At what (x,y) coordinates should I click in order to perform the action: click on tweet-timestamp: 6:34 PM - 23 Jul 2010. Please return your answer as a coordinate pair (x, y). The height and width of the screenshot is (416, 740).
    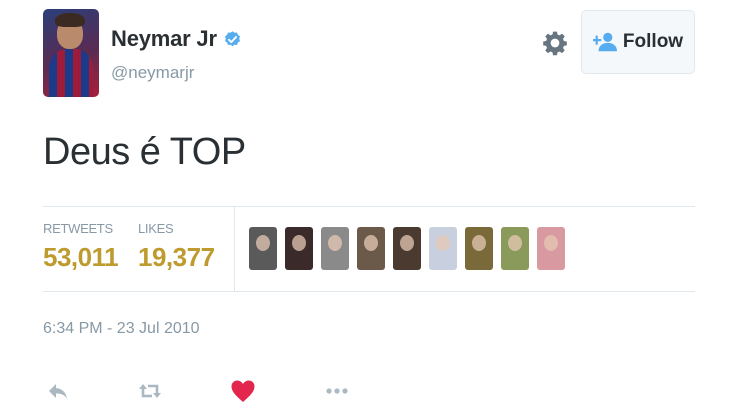
    Looking at the image, I should click on (121, 329).